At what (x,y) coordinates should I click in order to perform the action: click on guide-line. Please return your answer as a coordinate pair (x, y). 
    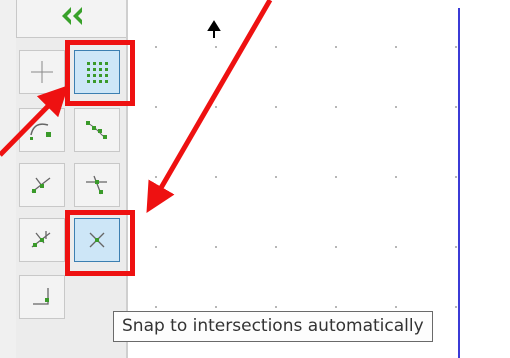
    Looking at the image, I should click on (459, 183).